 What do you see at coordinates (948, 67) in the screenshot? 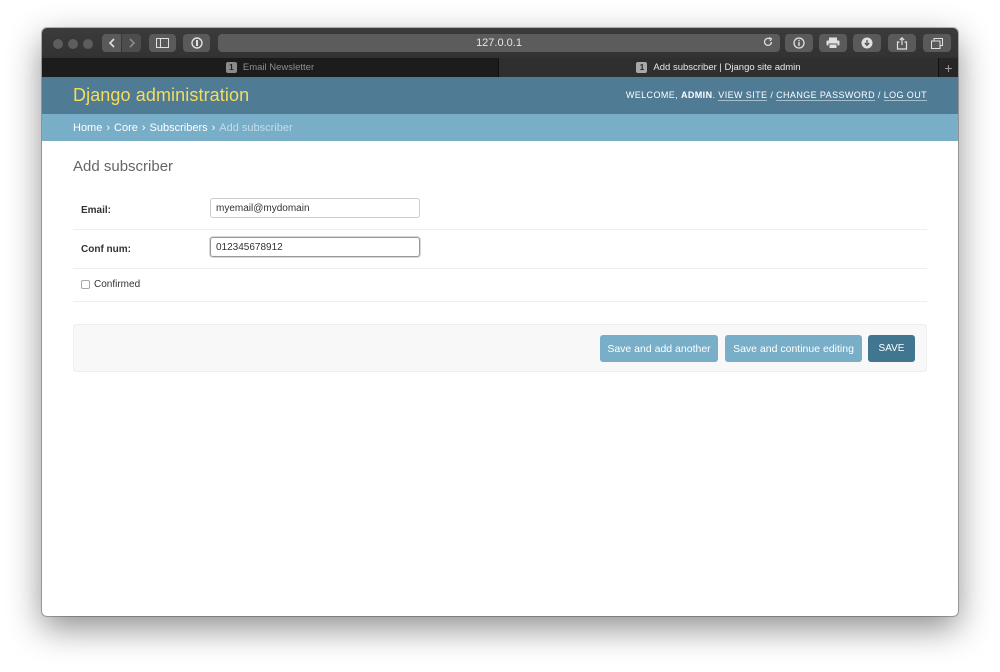
I see `new-tab-button: +` at bounding box center [948, 67].